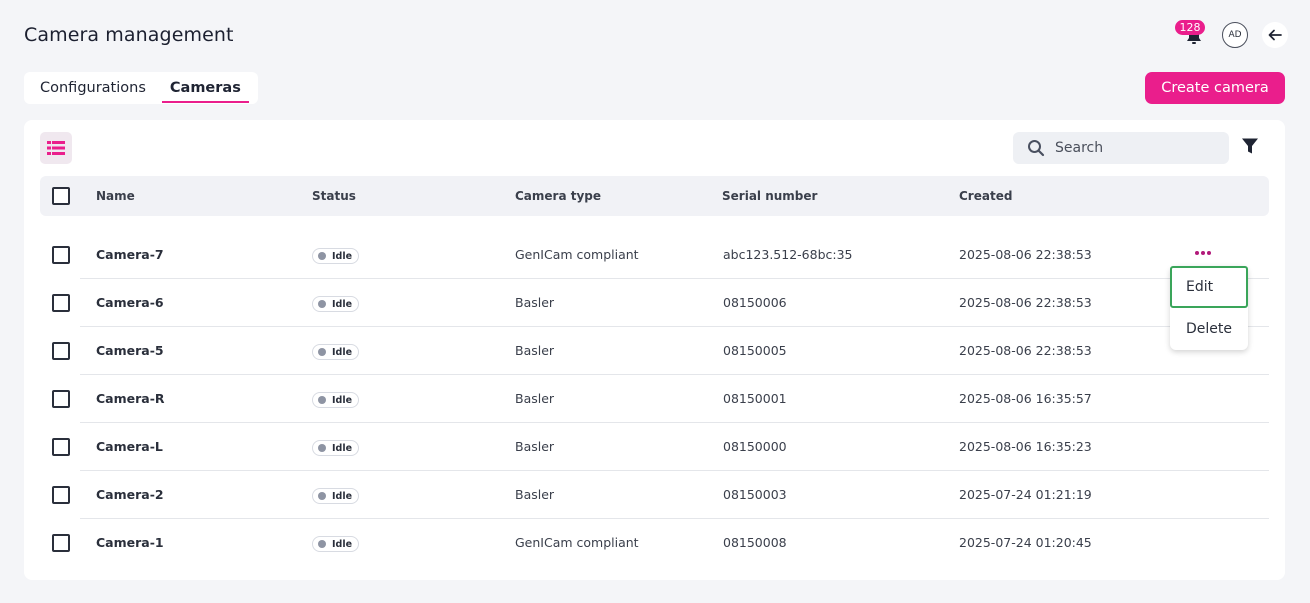 Image resolution: width=1310 pixels, height=603 pixels. I want to click on list-view-button, so click(56, 148).